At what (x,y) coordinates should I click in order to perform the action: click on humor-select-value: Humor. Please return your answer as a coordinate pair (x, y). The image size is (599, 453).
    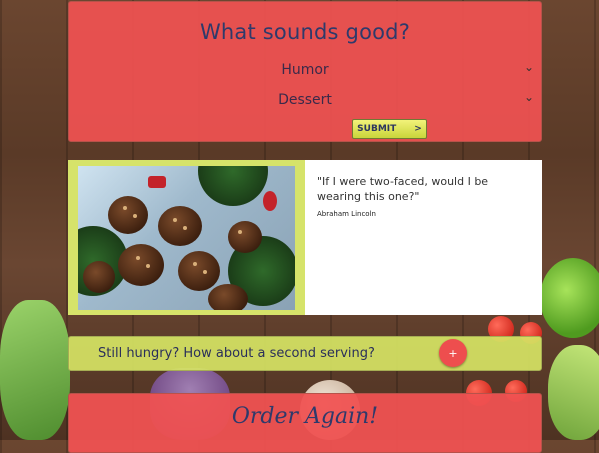
    Looking at the image, I should click on (305, 70).